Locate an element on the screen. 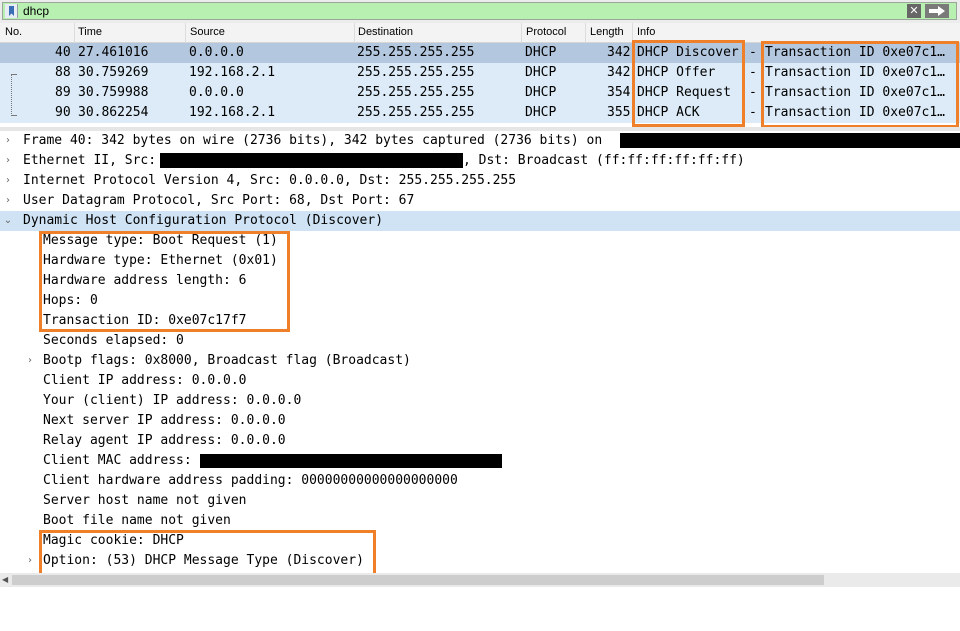 This screenshot has height=631, width=960. dhcp-field: Relay agent IP address: 0.0.0.0 is located at coordinates (480, 441).